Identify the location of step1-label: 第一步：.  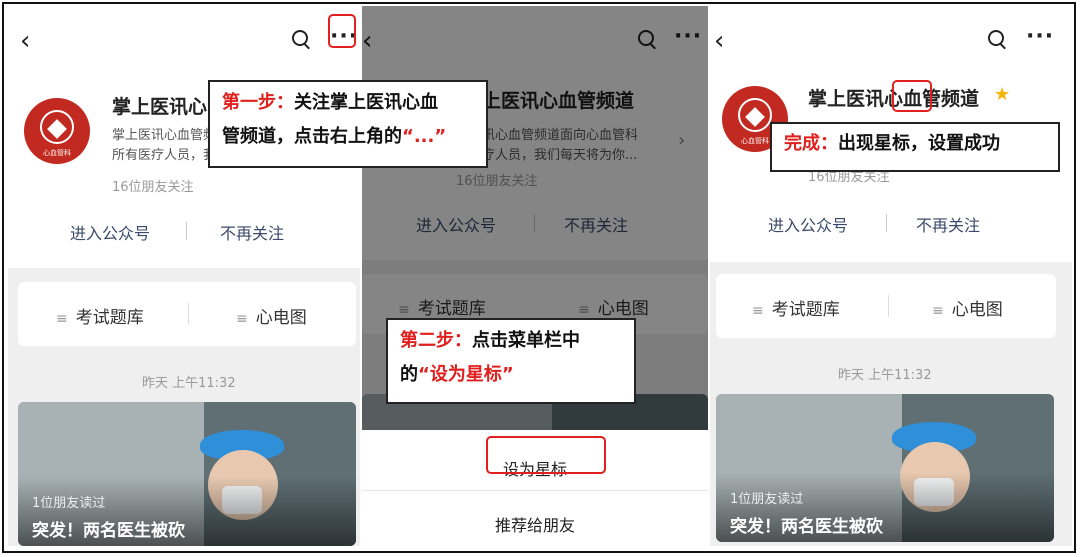
(258, 102).